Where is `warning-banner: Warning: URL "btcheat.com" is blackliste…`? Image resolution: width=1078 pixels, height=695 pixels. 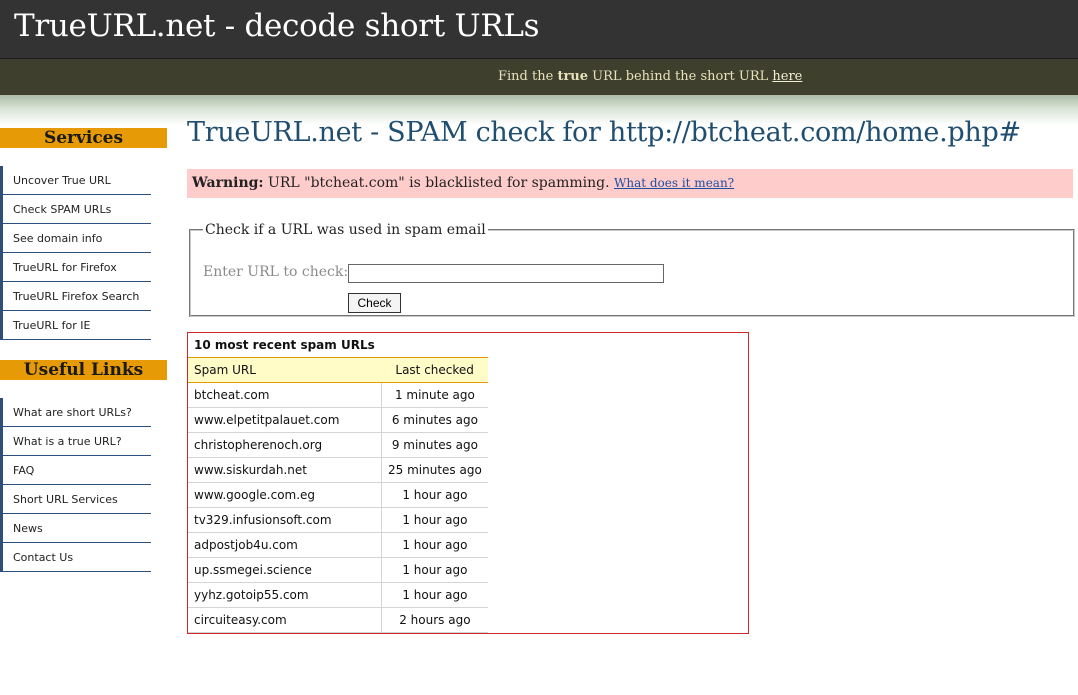
warning-banner: Warning: URL "btcheat.com" is blackliste… is located at coordinates (630, 183).